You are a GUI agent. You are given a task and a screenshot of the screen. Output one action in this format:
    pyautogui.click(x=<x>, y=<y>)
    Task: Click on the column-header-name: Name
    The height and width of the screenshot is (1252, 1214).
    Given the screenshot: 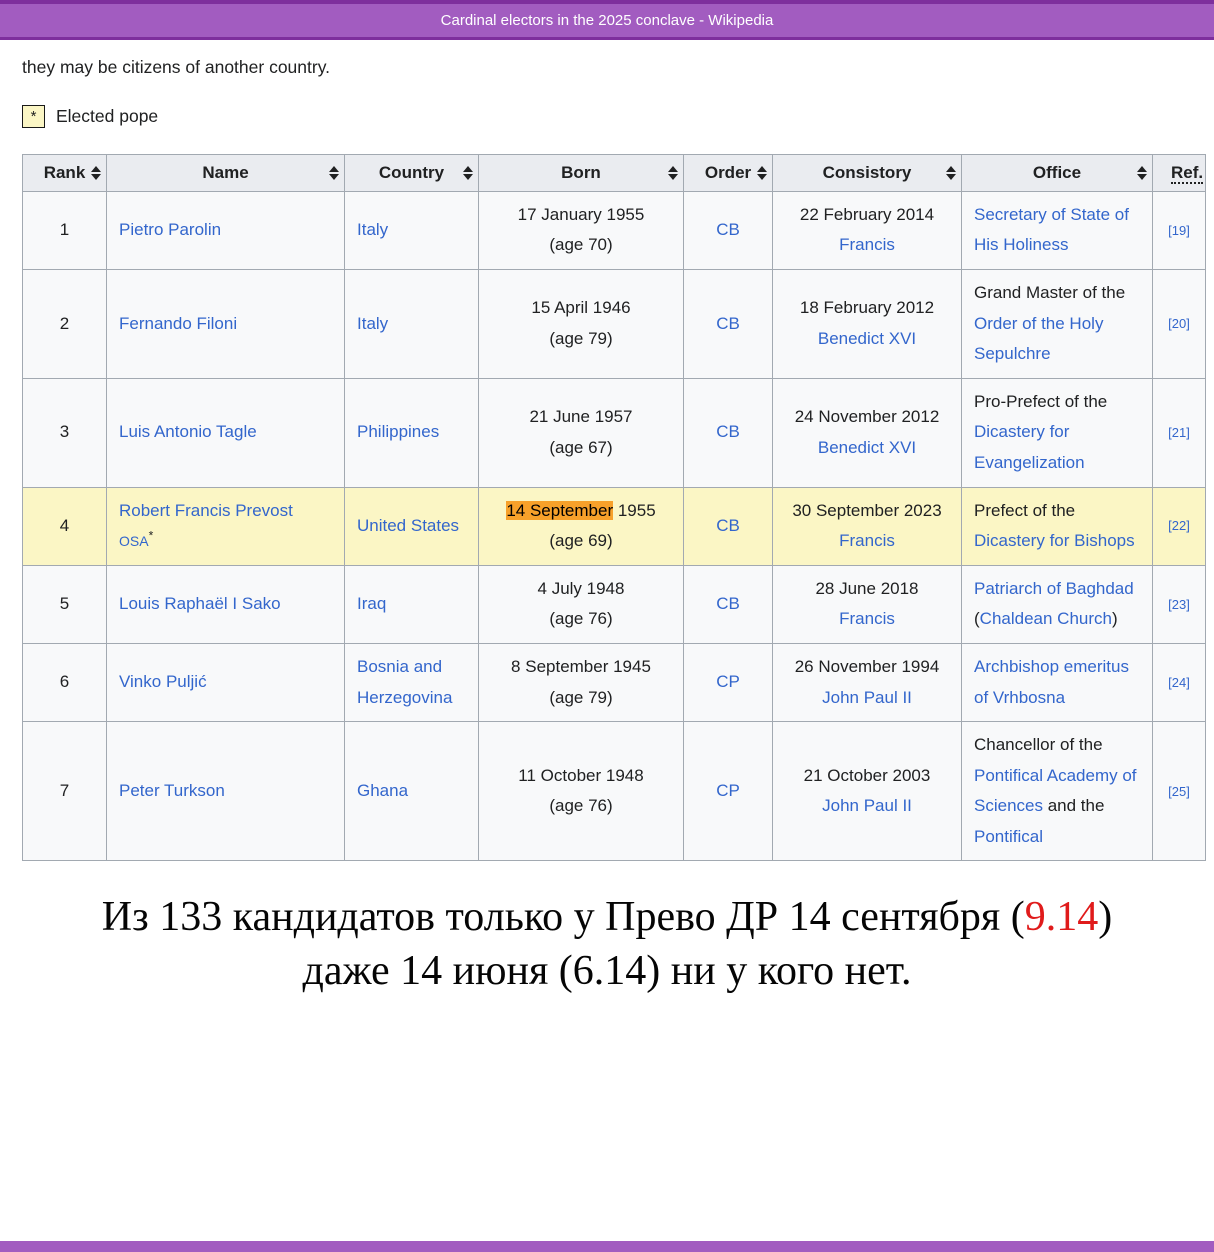 What is the action you would take?
    pyautogui.click(x=225, y=173)
    